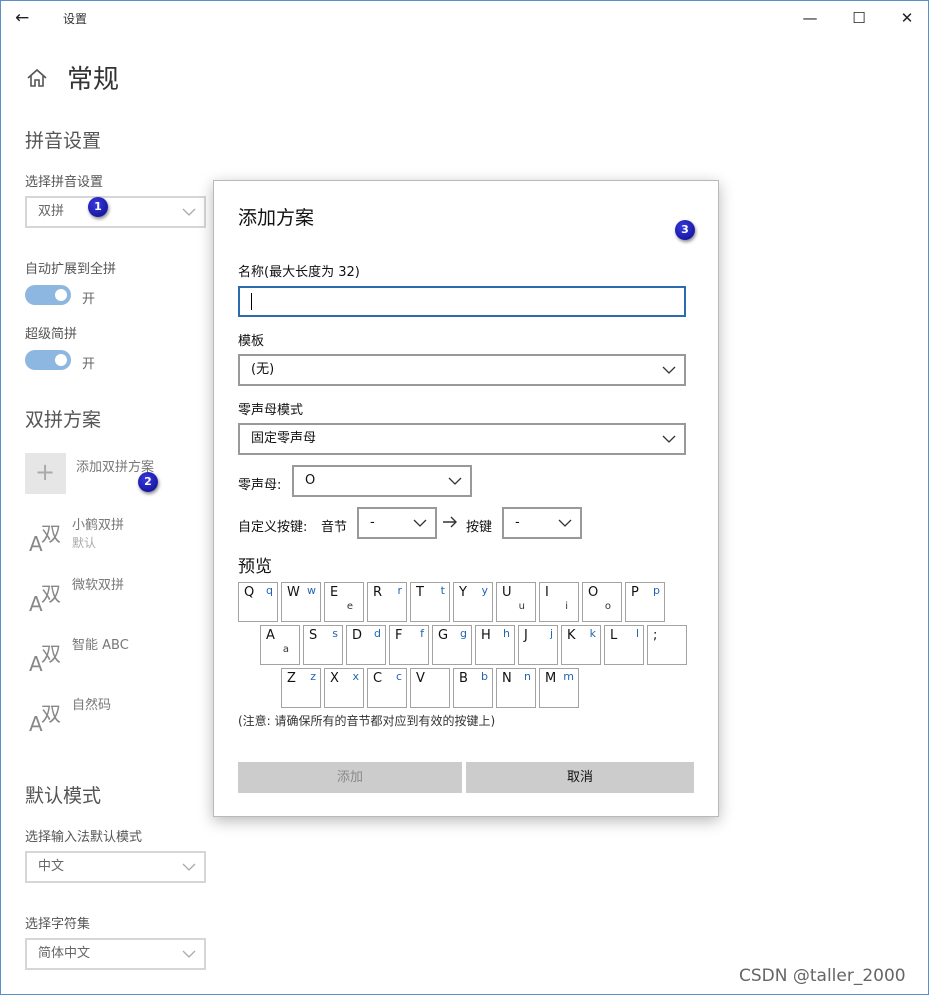 Image resolution: width=929 pixels, height=995 pixels. Describe the element at coordinates (311, 590) in the screenshot. I see `key-mapping: w` at that location.